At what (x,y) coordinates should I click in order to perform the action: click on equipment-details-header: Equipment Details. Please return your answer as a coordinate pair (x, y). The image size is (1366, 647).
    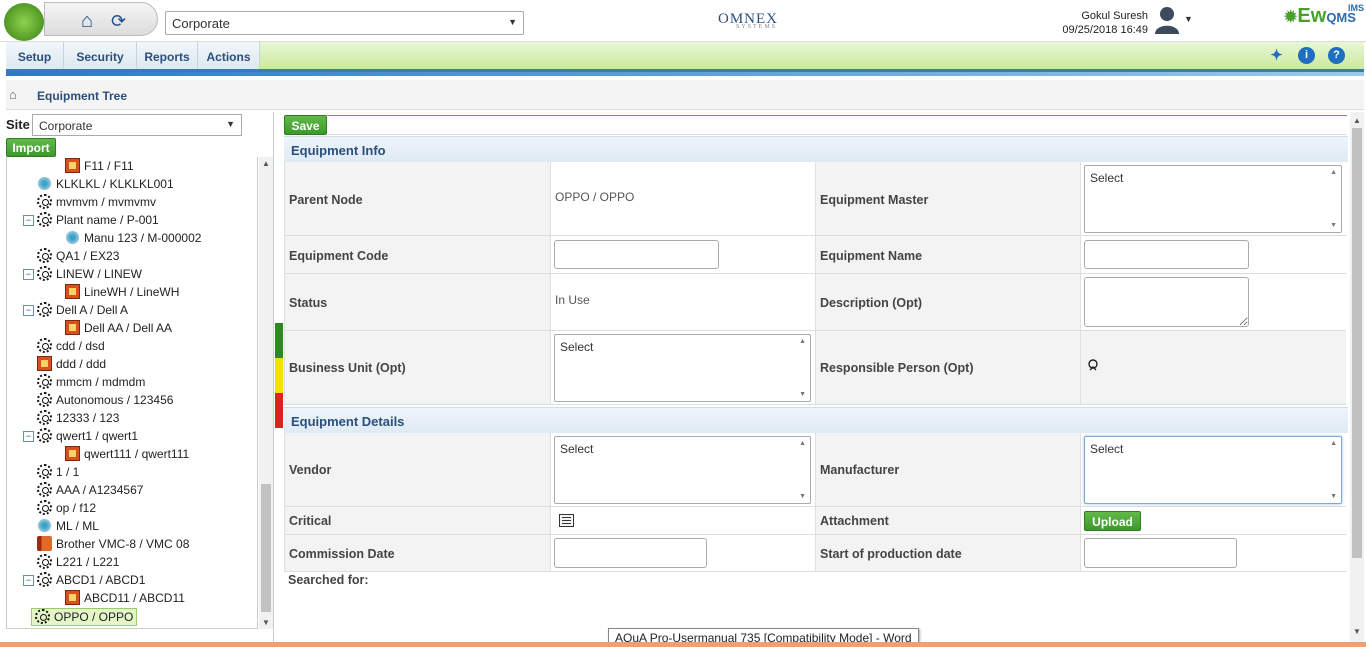
    Looking at the image, I should click on (816, 420).